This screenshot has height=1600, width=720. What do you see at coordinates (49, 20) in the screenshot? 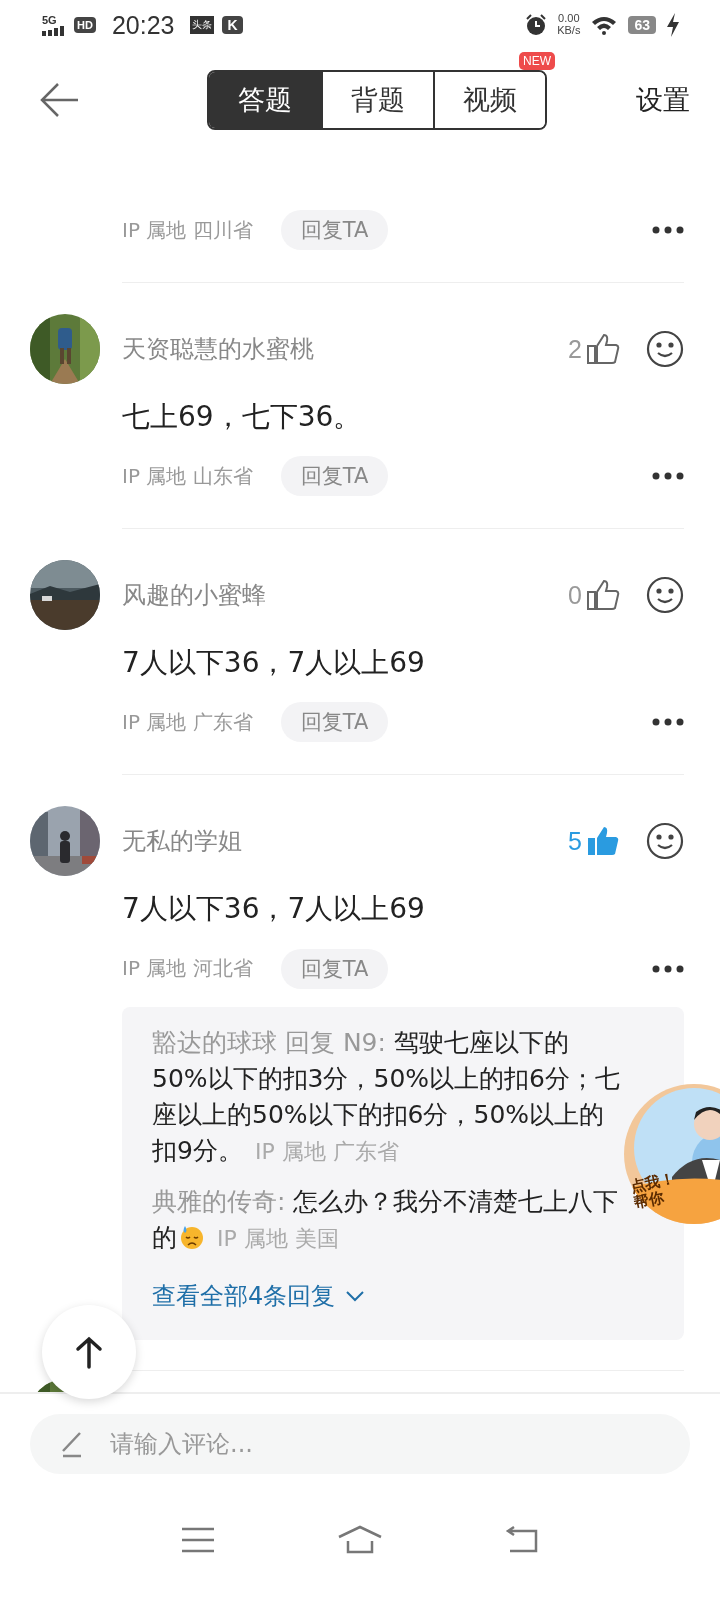
I see `network-type: 5G` at bounding box center [49, 20].